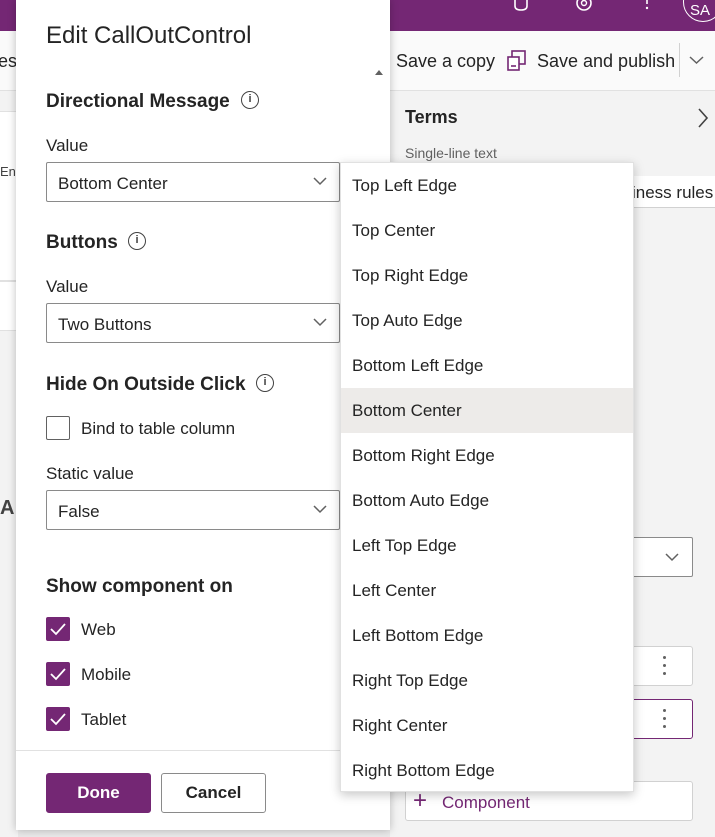 The width and height of the screenshot is (715, 837). What do you see at coordinates (487, 770) in the screenshot?
I see `option-right-bottom-edge: Right Bottom Edge` at bounding box center [487, 770].